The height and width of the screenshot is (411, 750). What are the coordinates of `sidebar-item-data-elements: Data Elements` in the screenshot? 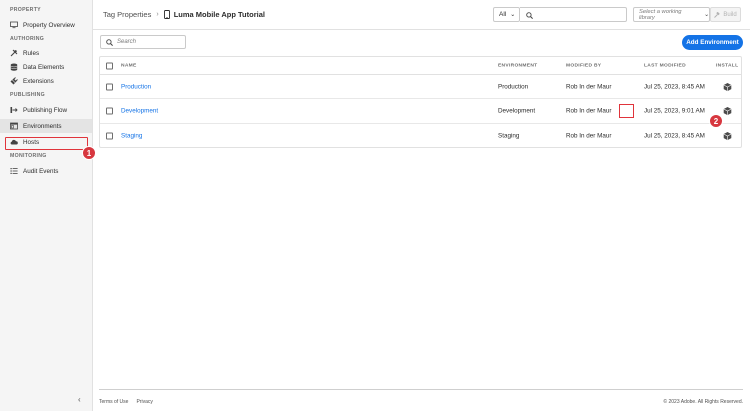 It's located at (46, 67).